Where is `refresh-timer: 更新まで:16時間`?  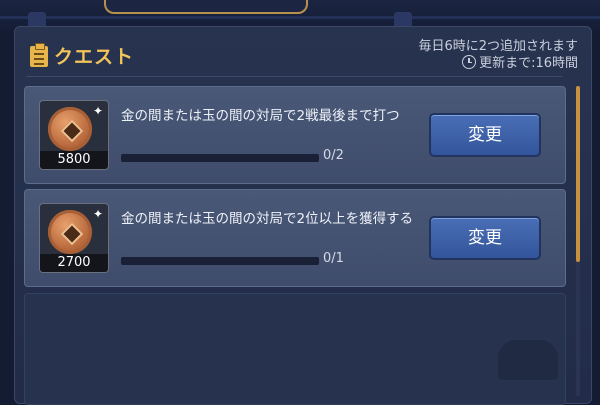 refresh-timer: 更新まで:16時間 is located at coordinates (498, 63).